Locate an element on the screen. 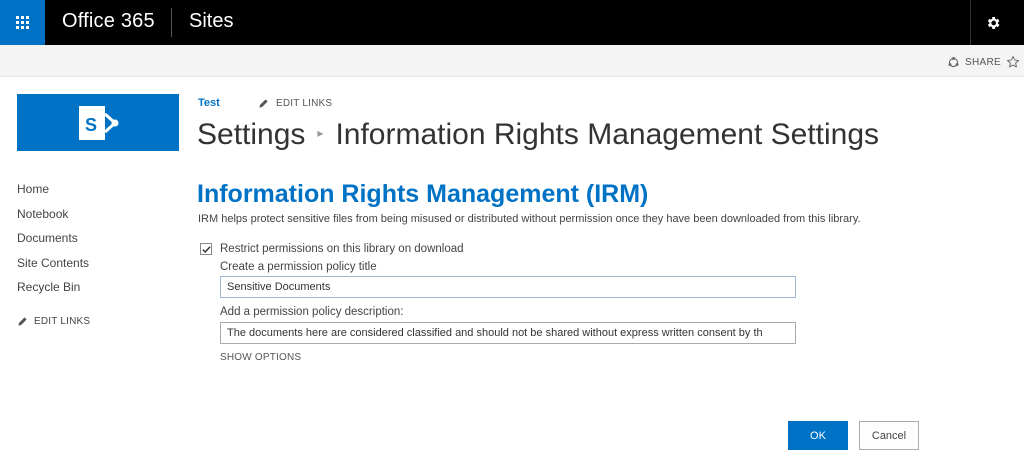  star-icon is located at coordinates (1013, 61).